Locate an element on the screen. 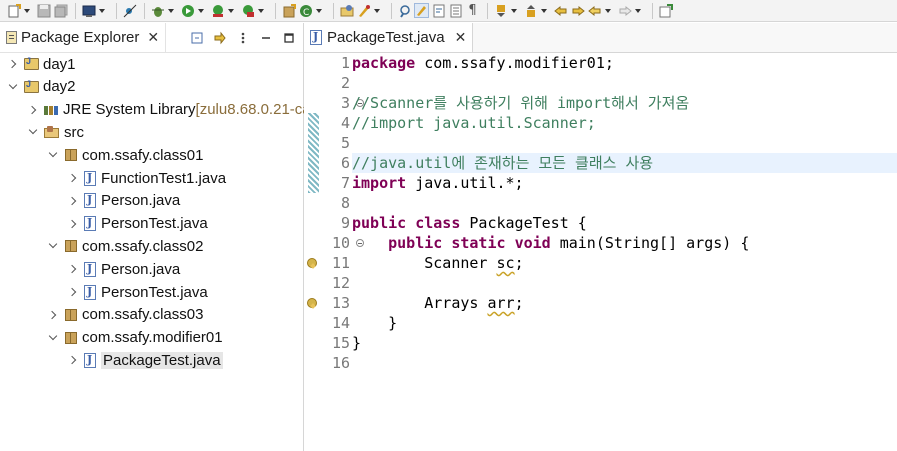  code-line: public class PackageTest { is located at coordinates (624, 223).